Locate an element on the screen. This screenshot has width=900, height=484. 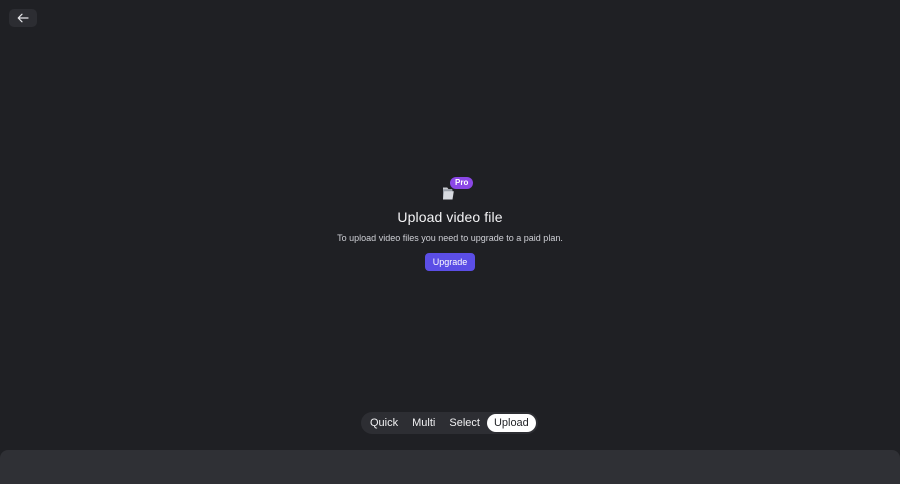
pro-badge: Pro is located at coordinates (462, 183).